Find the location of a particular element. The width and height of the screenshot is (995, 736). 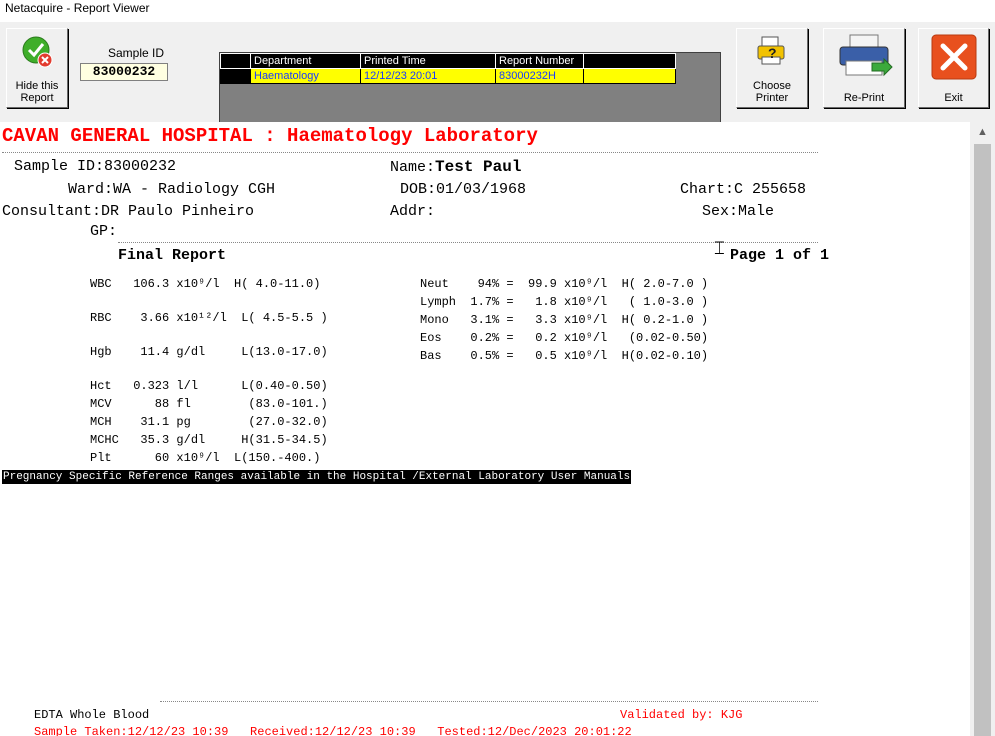

grid-header-blank is located at coordinates (629, 61).